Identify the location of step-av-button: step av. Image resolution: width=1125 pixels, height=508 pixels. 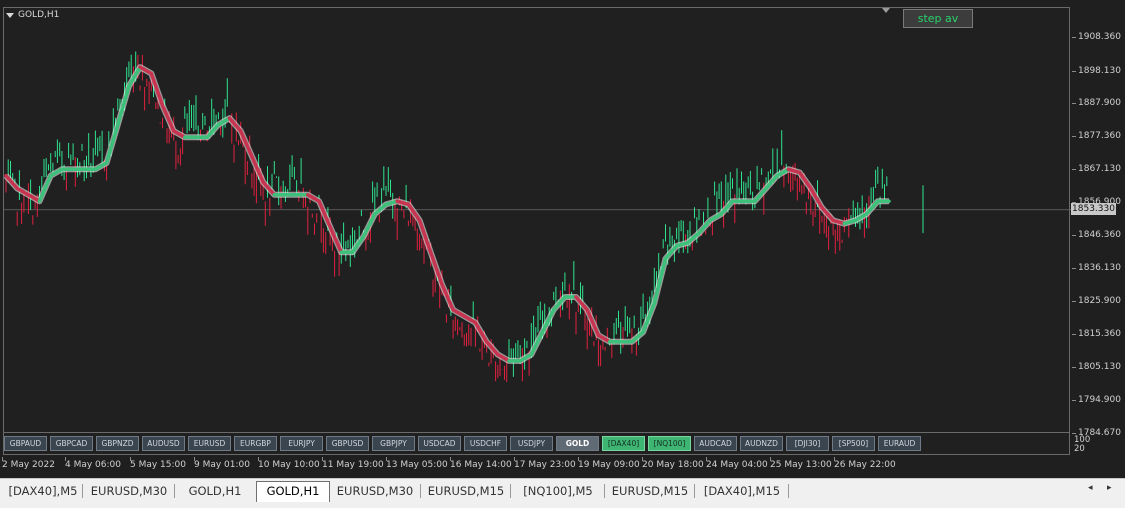
(938, 18).